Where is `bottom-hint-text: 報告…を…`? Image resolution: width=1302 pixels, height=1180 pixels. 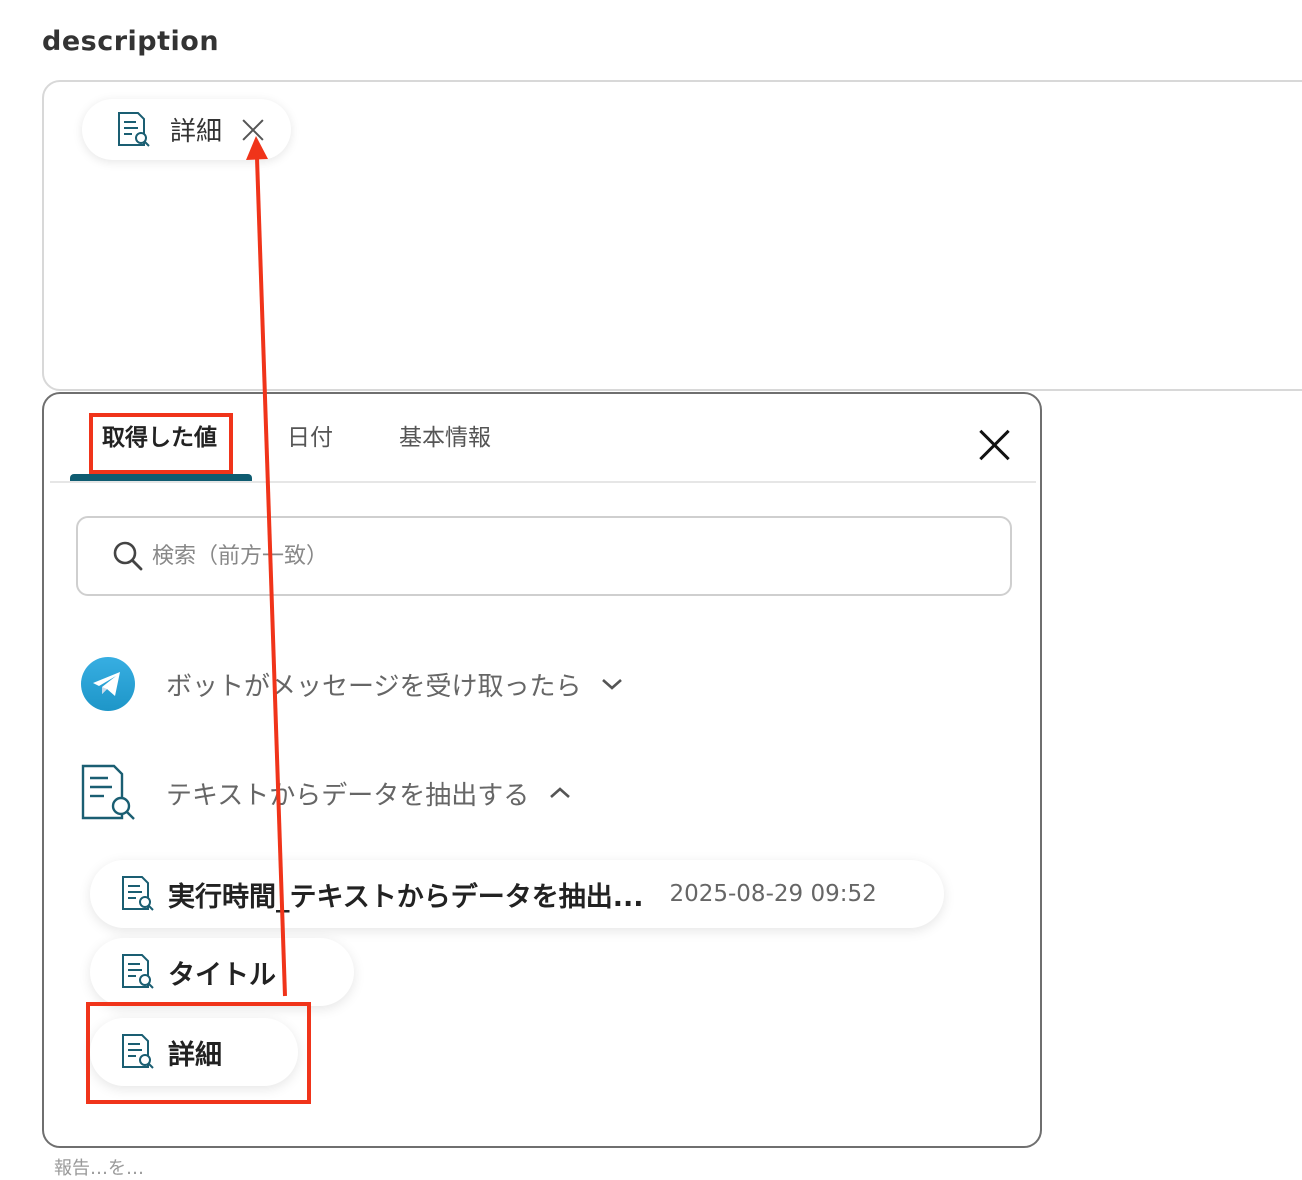 bottom-hint-text: 報告…を… is located at coordinates (99, 1168).